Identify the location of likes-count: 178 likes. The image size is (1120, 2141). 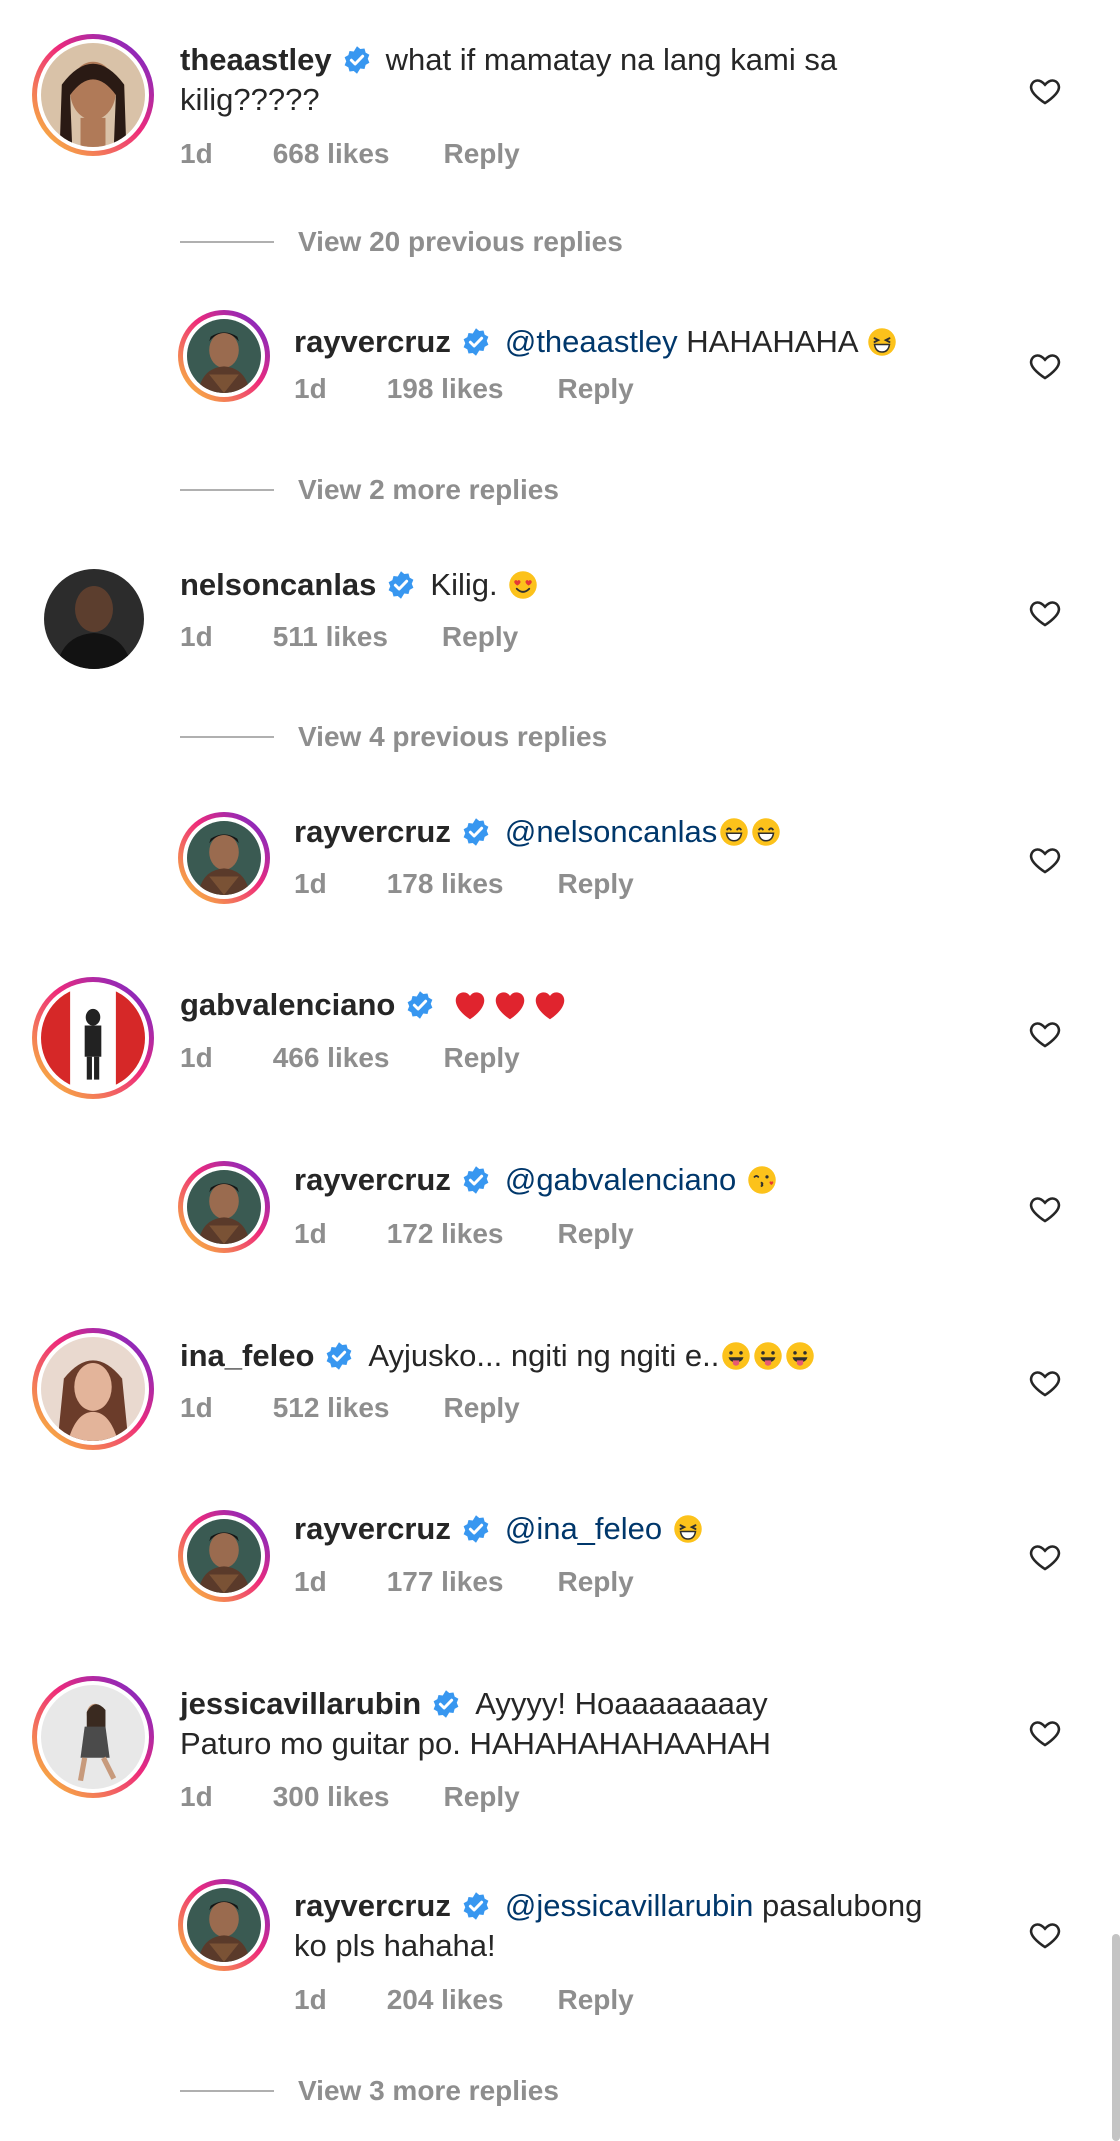
(445, 883).